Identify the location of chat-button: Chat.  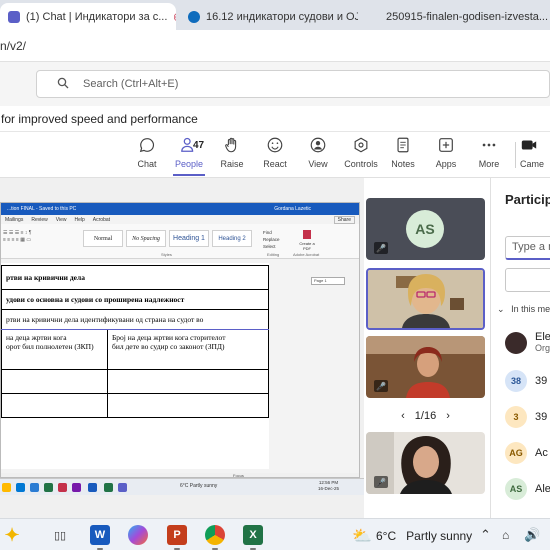
(147, 152).